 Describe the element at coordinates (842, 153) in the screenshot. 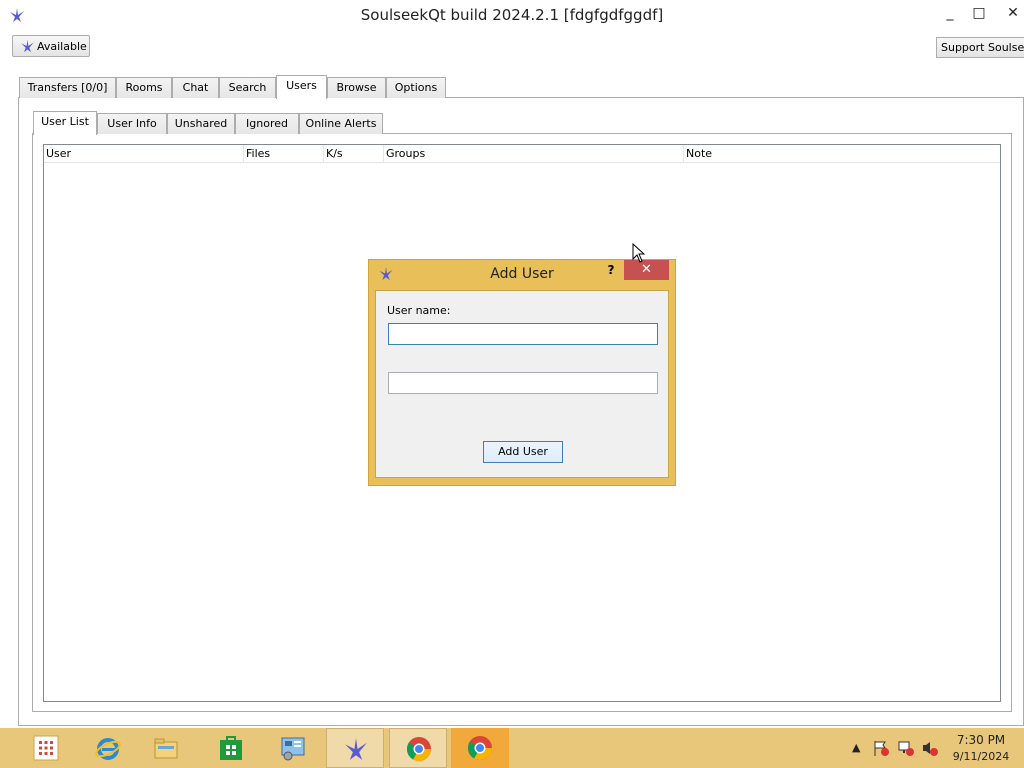

I see `column-header-note: Note` at that location.